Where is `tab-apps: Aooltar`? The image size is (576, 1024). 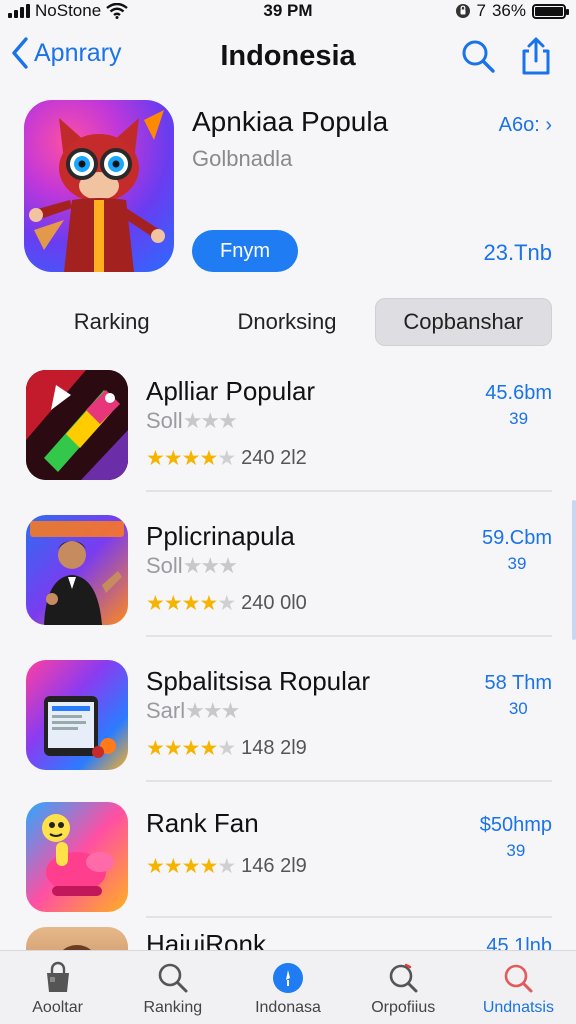
tab-apps: Aooltar is located at coordinates (57, 987).